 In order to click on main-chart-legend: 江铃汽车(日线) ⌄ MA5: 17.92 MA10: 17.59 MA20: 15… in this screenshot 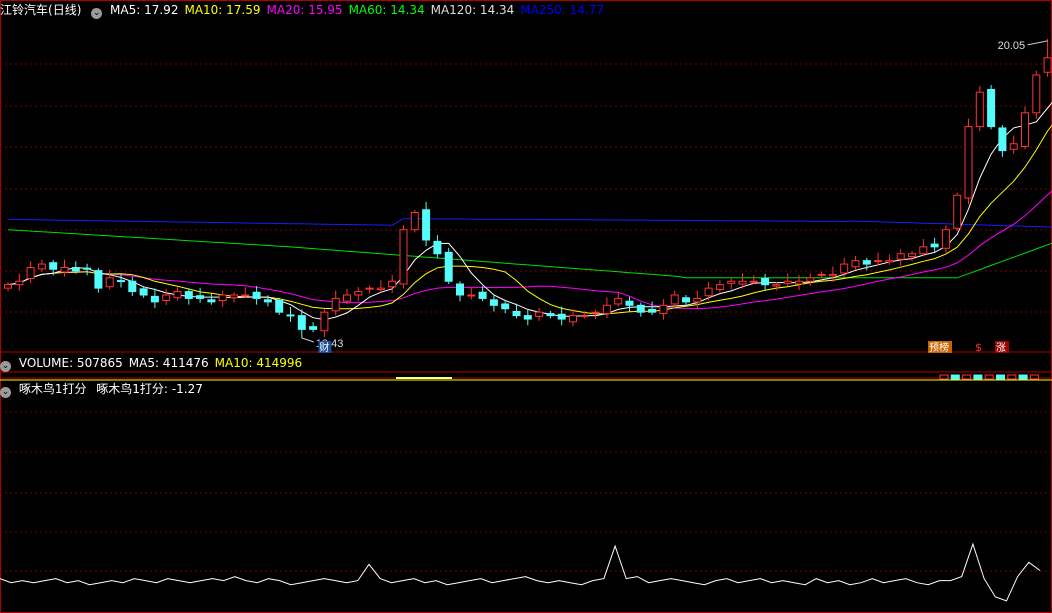, I will do `click(308, 10)`.